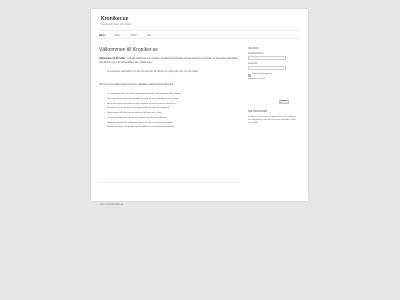 Image resolution: width=400 pixels, height=300 pixels. Describe the element at coordinates (116, 24) in the screenshot. I see `site-description: Svenska kroniker och debatt` at that location.